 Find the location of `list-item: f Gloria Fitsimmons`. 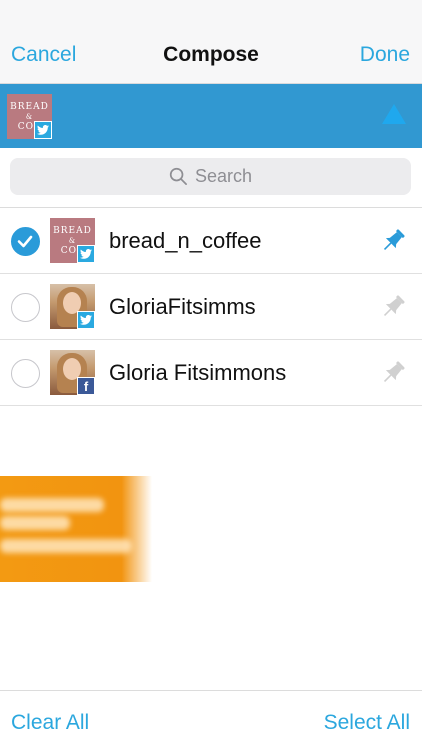

list-item: f Gloria Fitsimmons is located at coordinates (211, 373).